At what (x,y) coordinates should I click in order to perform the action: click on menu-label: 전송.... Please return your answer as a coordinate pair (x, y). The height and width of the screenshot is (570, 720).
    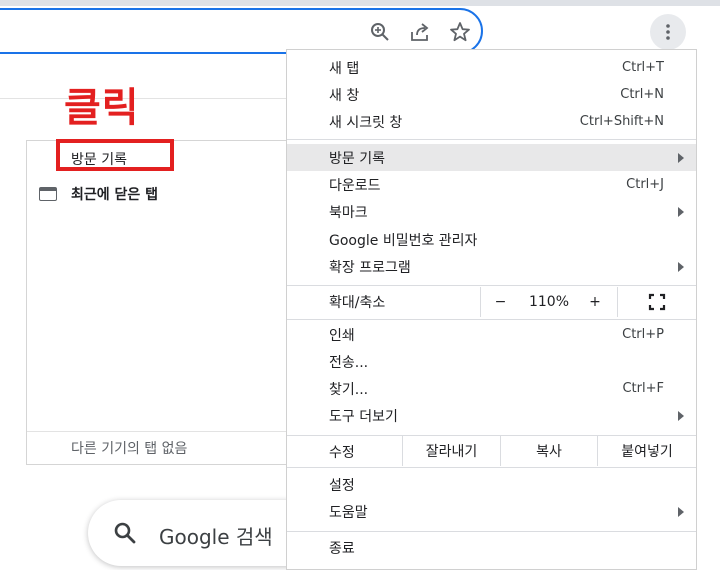
    Looking at the image, I should click on (349, 362).